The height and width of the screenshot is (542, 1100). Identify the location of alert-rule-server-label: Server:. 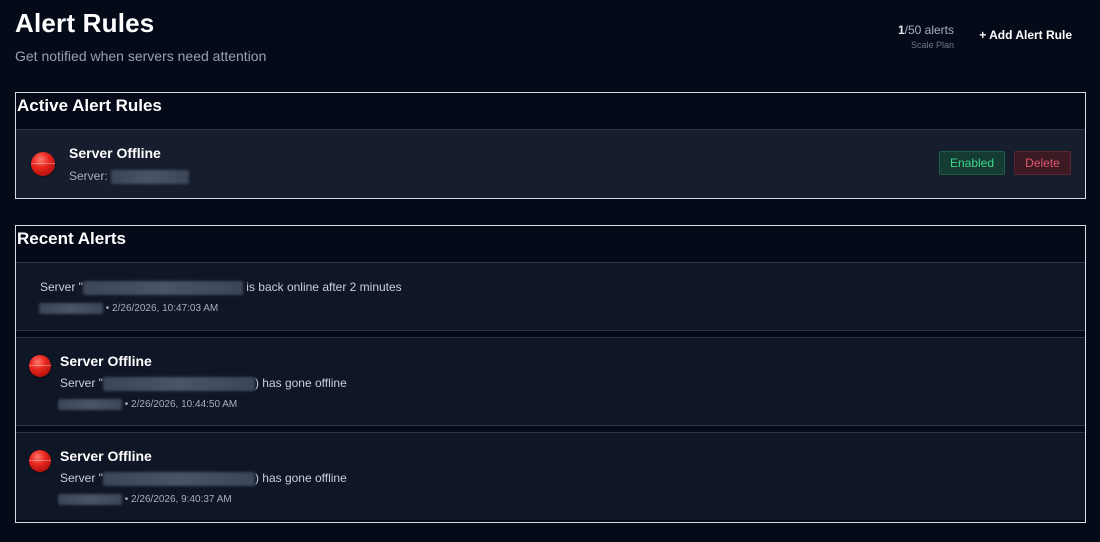
(88, 176).